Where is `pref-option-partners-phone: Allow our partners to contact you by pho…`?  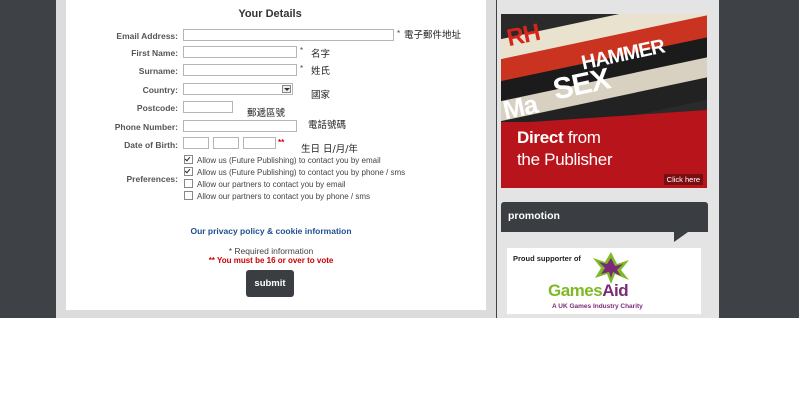
pref-option-partners-phone: Allow our partners to contact you by pho… is located at coordinates (277, 196).